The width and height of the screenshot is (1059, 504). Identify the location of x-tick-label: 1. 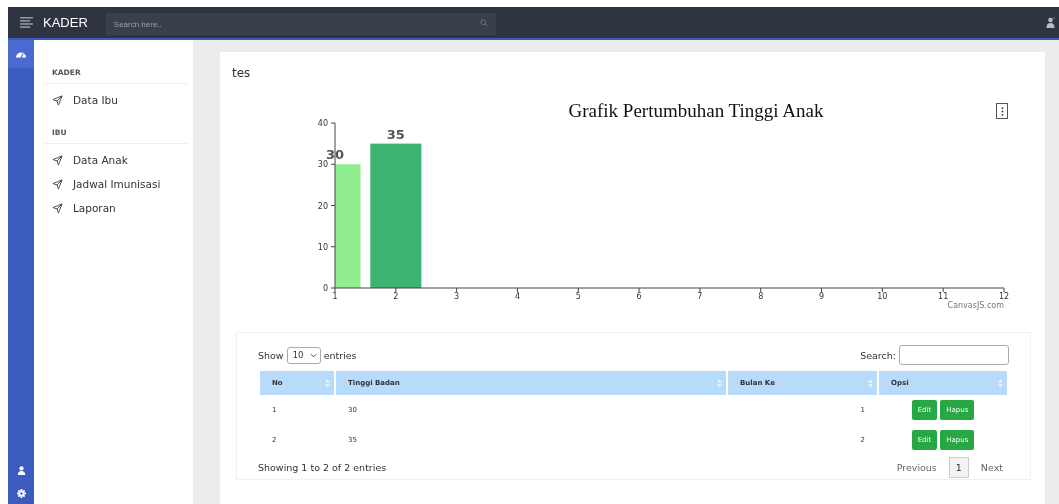
(335, 296).